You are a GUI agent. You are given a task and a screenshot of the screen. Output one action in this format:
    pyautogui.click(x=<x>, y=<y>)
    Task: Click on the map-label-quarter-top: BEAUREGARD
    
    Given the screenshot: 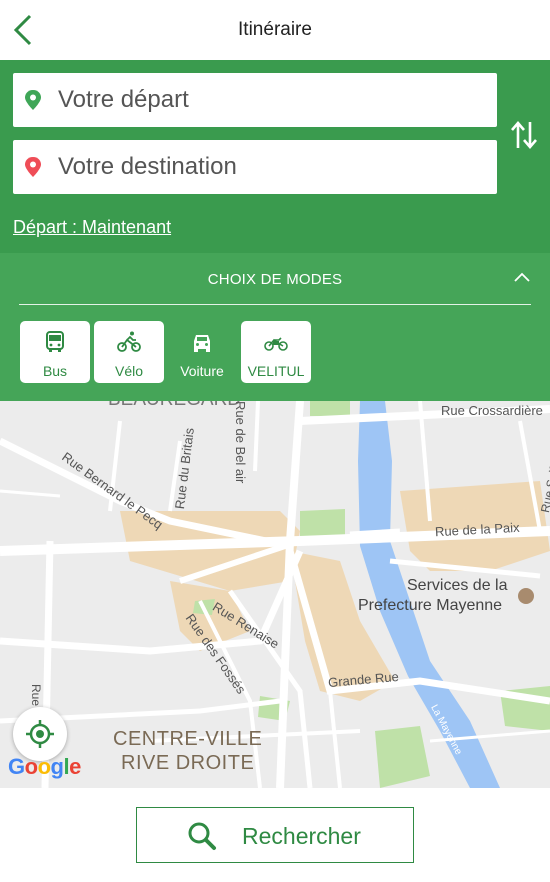 What is the action you would take?
    pyautogui.click(x=174, y=406)
    